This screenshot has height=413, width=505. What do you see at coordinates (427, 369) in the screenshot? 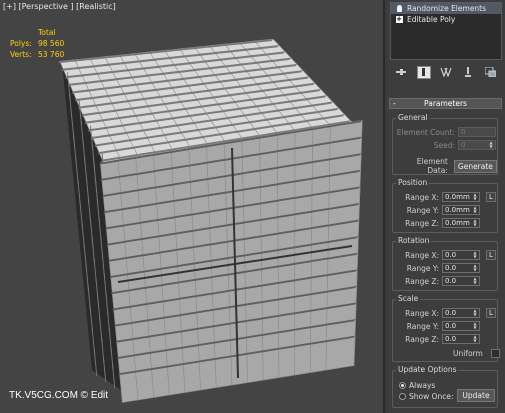
I see `update-options-title: Update Options` at bounding box center [427, 369].